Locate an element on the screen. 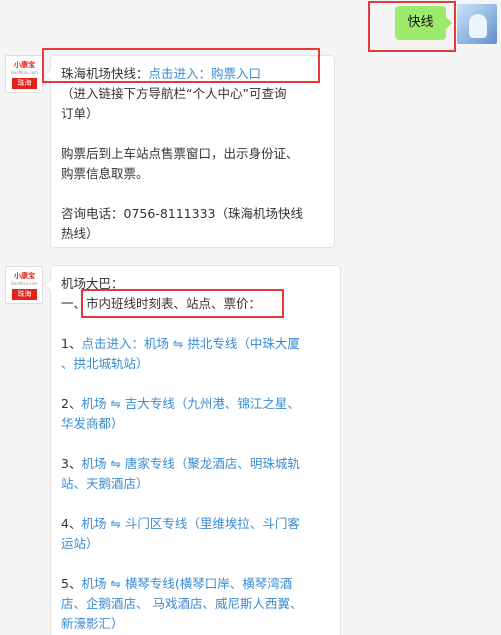  route-5-line-1: 5、机场 ⇋ 横琴专线(横琴口岸、横琴湾酒 is located at coordinates (195, 584).